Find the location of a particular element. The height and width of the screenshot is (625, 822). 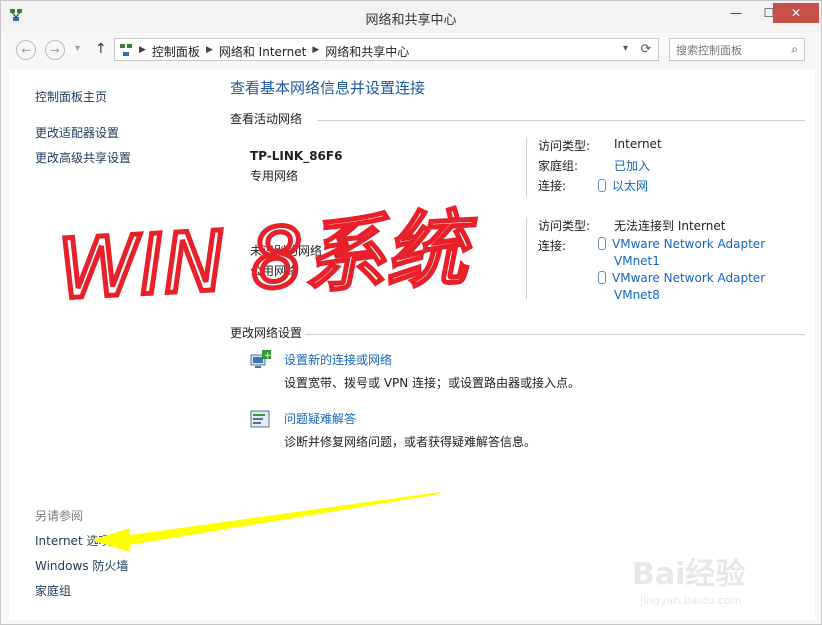

title-bar: 网络和共享中心 — ☐ ✕ is located at coordinates (411, 17).